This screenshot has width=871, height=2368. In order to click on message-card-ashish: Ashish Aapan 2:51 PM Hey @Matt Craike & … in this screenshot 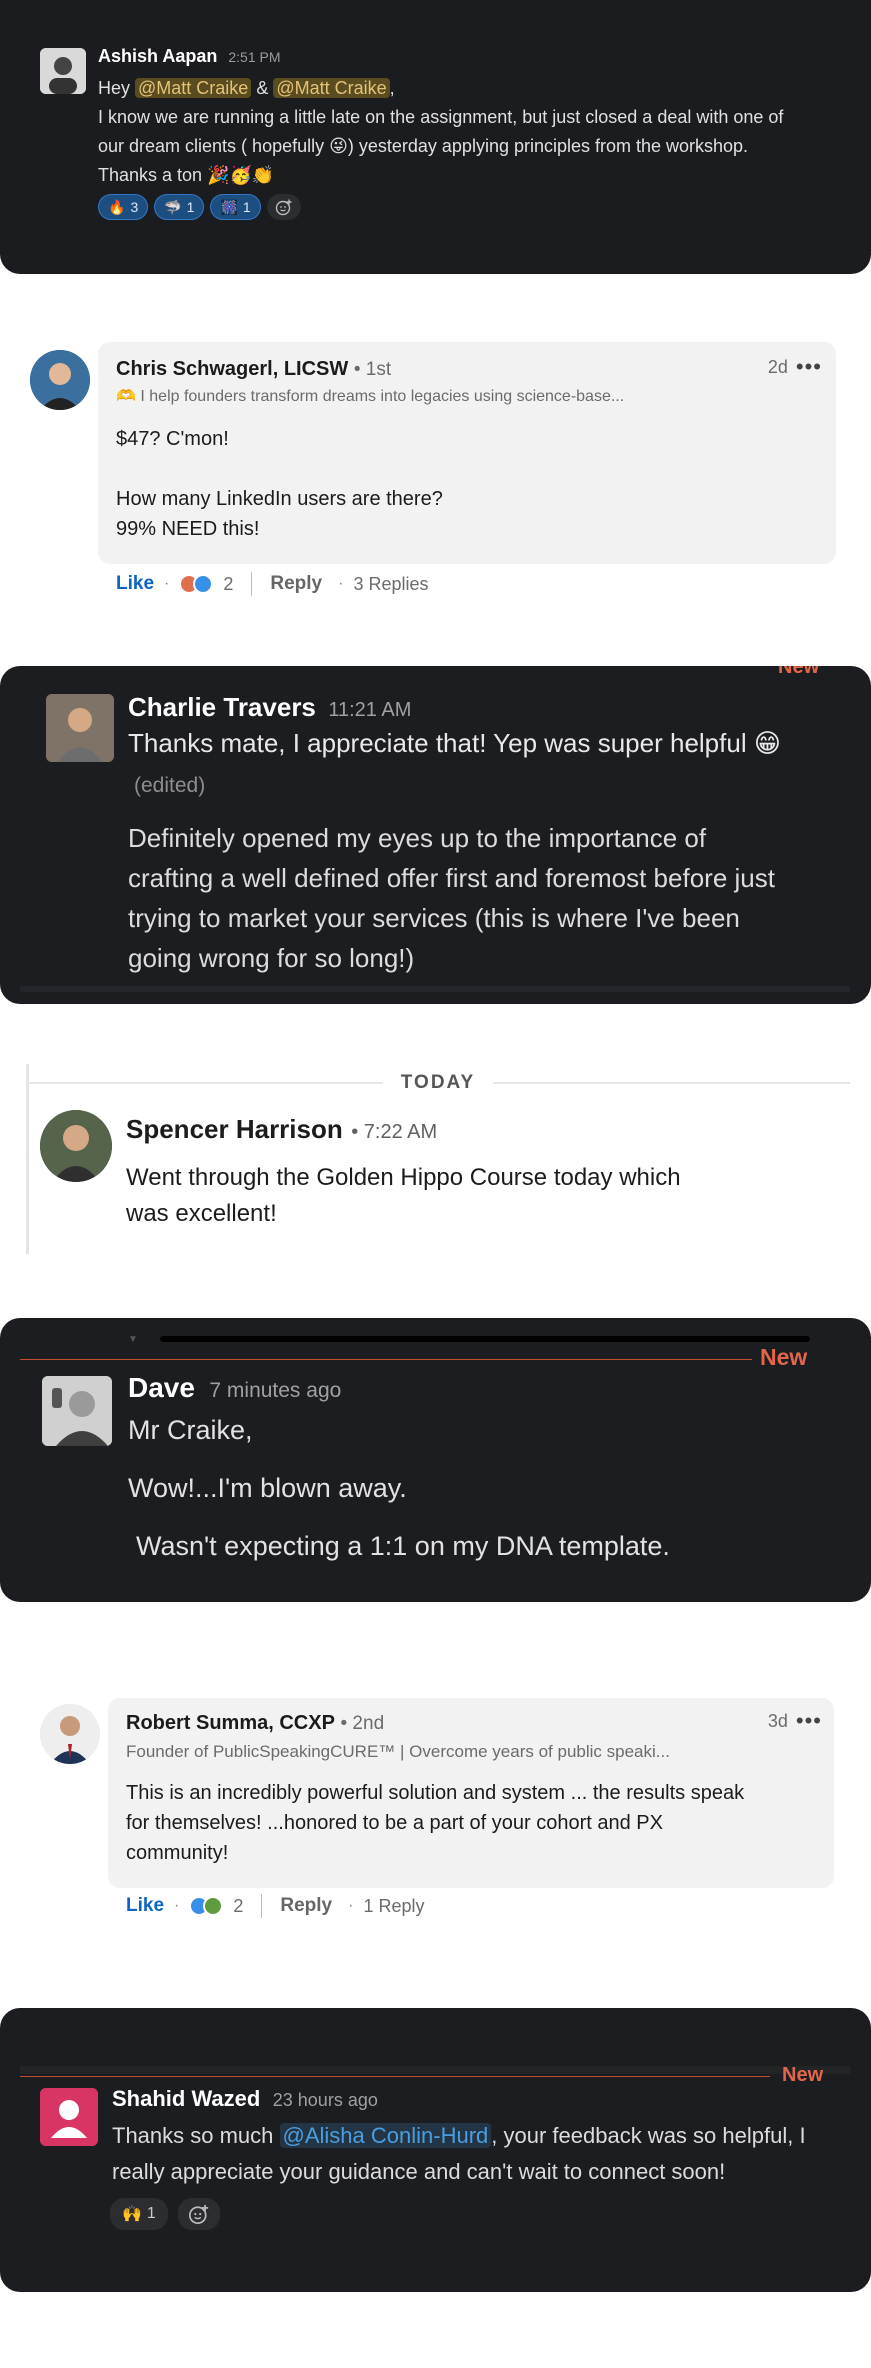, I will do `click(435, 137)`.